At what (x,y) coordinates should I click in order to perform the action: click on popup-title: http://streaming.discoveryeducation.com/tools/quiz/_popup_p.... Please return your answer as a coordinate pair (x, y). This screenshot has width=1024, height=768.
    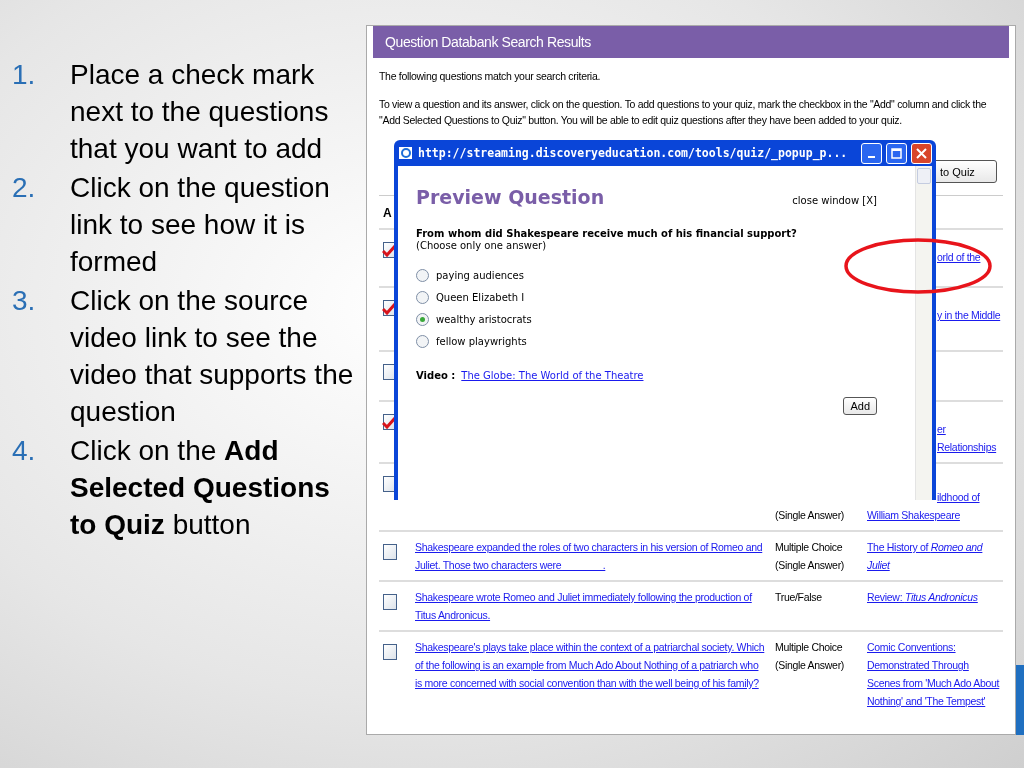
    Looking at the image, I should click on (633, 153).